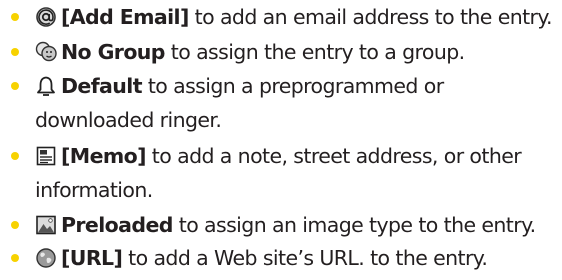  I want to click on item-term: Default, so click(102, 86).